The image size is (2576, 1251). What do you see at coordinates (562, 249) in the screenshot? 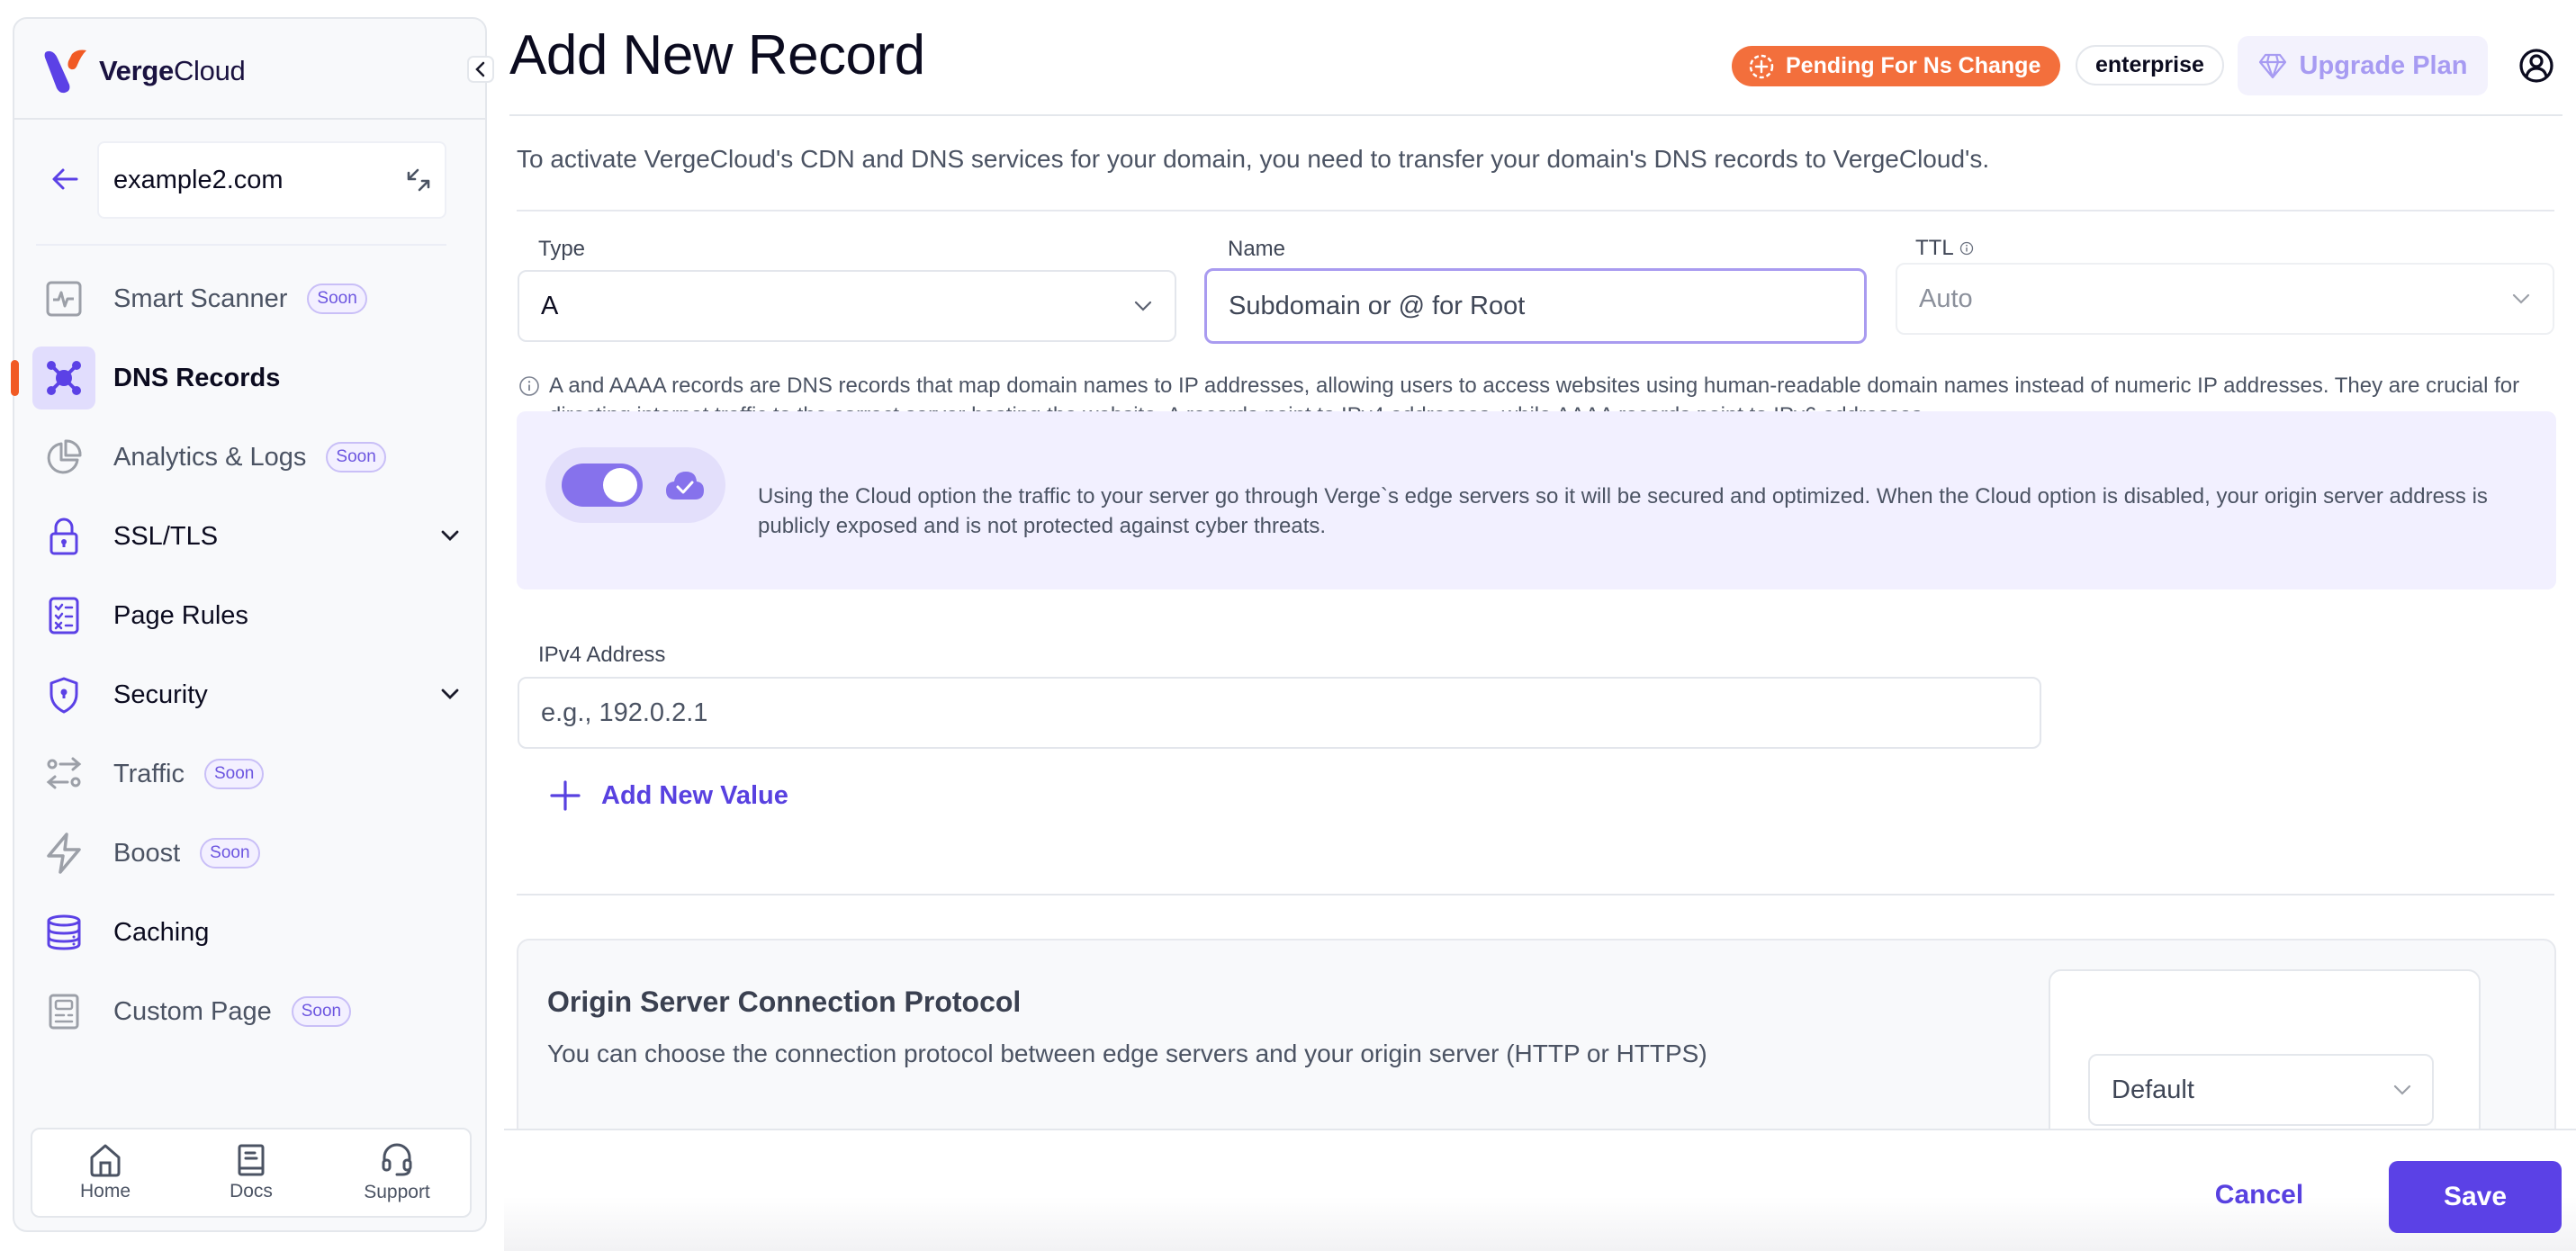
I see `type-label: Type` at bounding box center [562, 249].